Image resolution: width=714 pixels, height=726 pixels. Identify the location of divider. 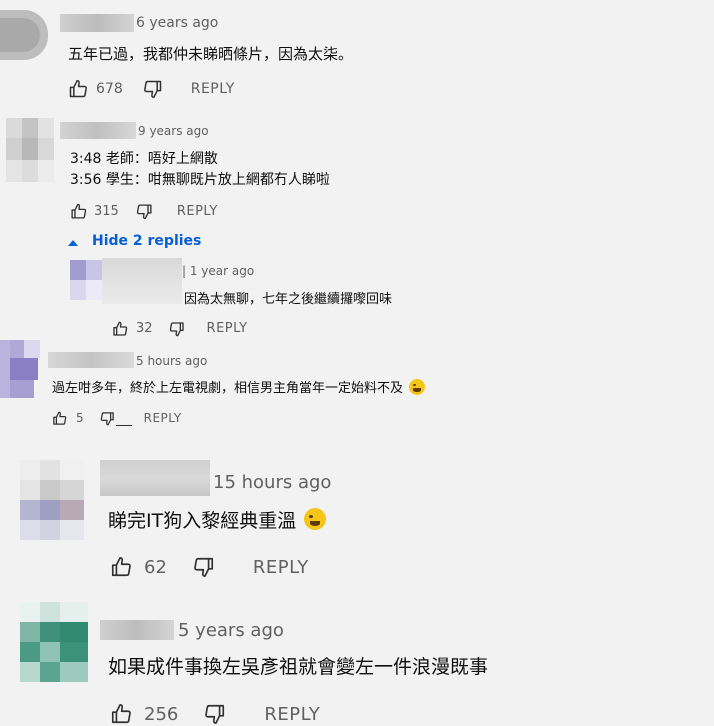
(123, 425).